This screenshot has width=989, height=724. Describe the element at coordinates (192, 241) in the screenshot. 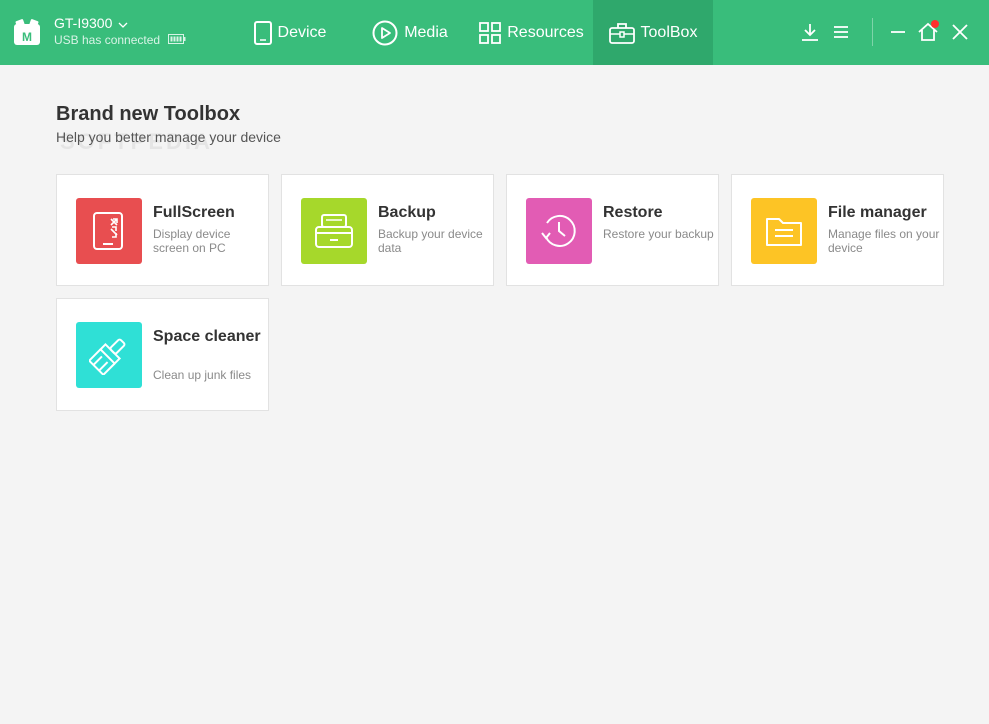

I see `tool-description: Display device screen on PC` at that location.